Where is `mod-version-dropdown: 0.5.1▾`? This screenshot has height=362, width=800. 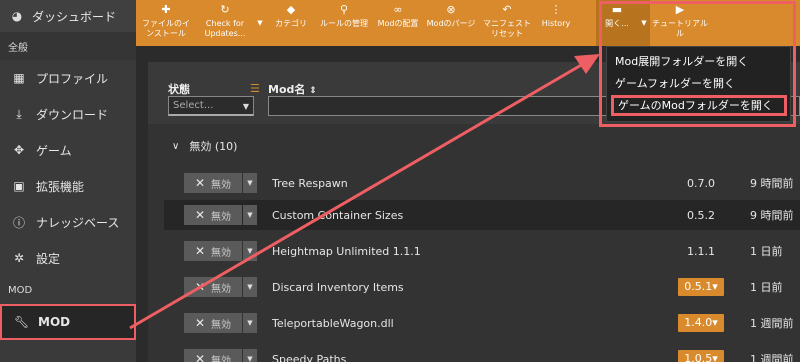
mod-version-dropdown: 0.5.1▾ is located at coordinates (701, 287).